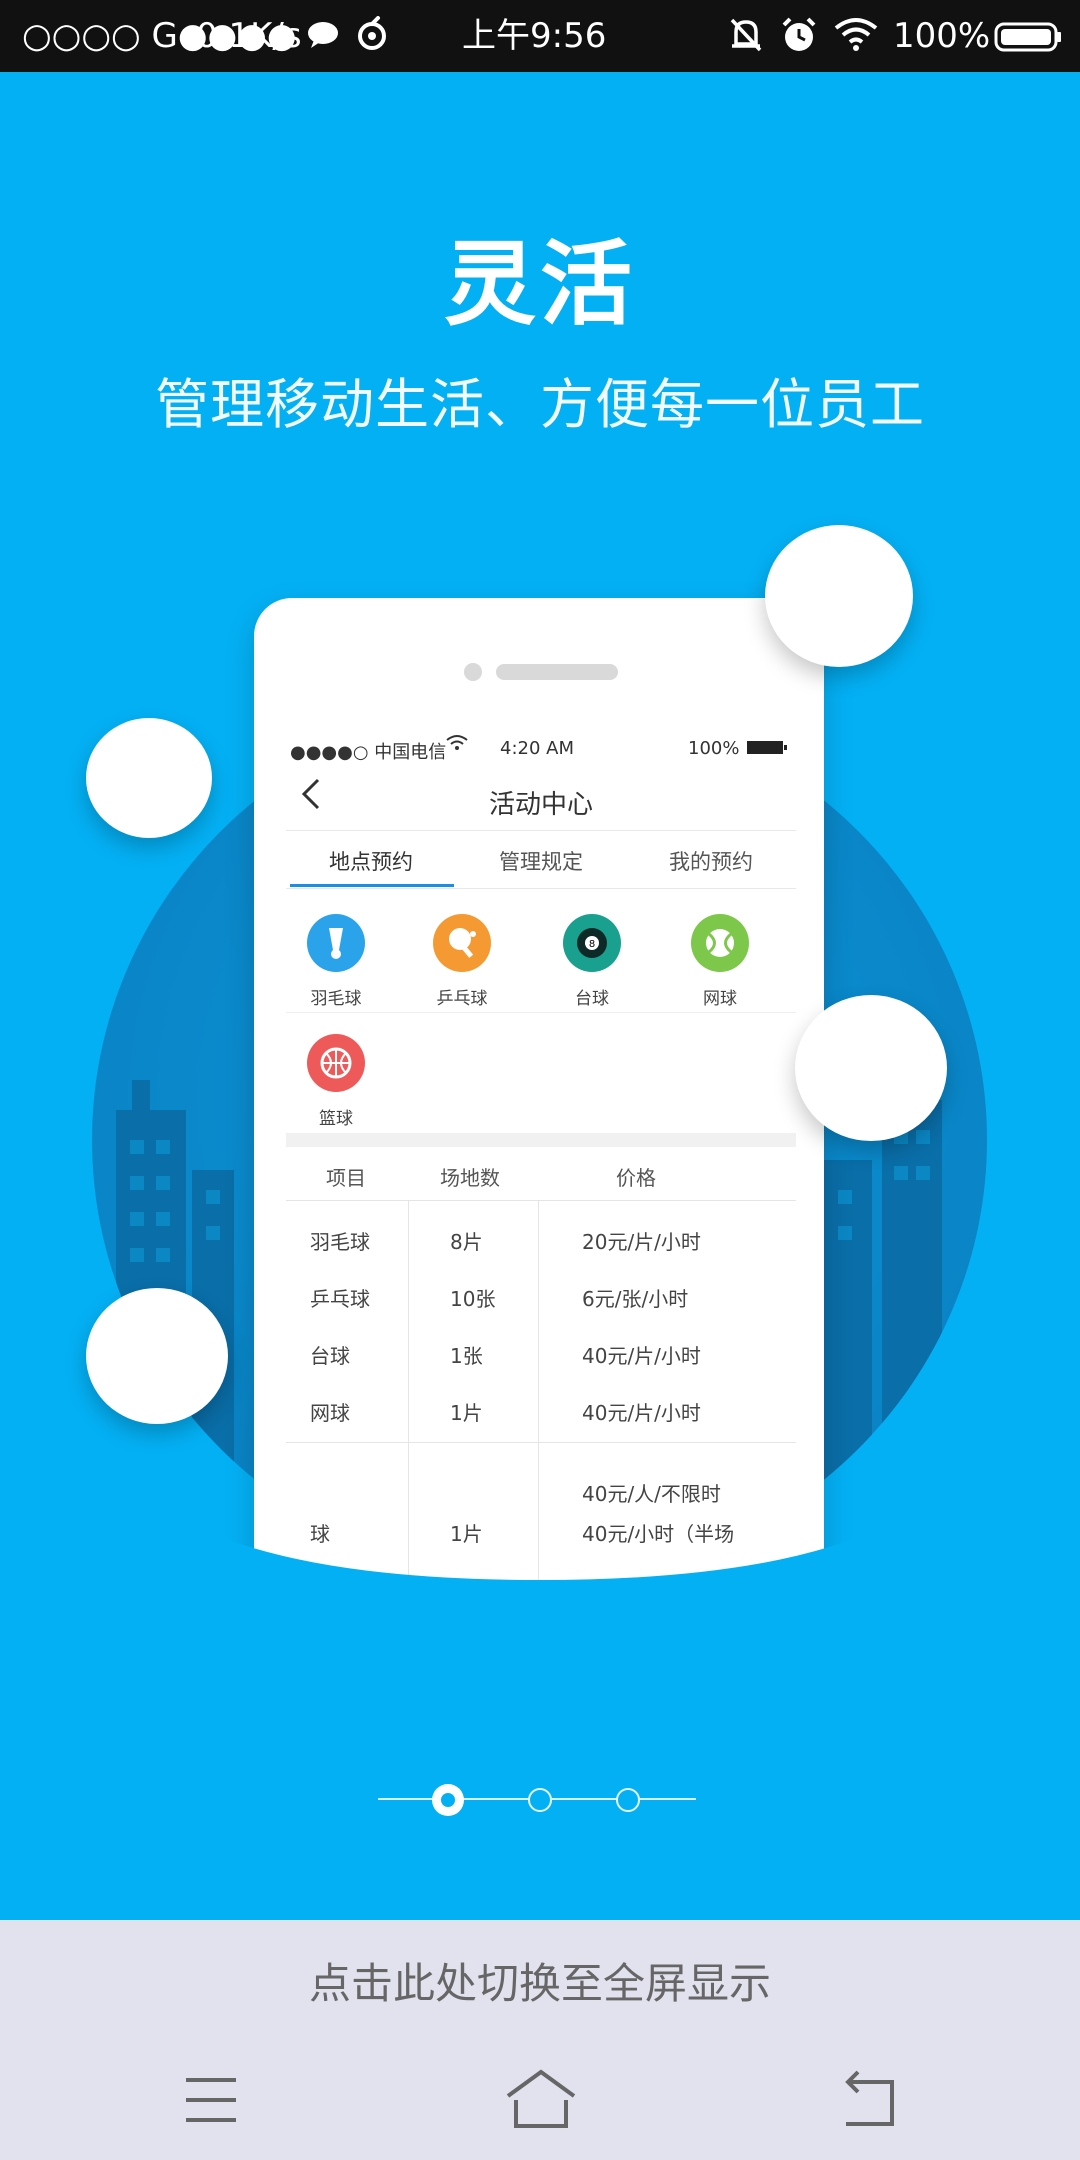 The width and height of the screenshot is (1080, 2160). What do you see at coordinates (541, 1012) in the screenshot?
I see `divider` at bounding box center [541, 1012].